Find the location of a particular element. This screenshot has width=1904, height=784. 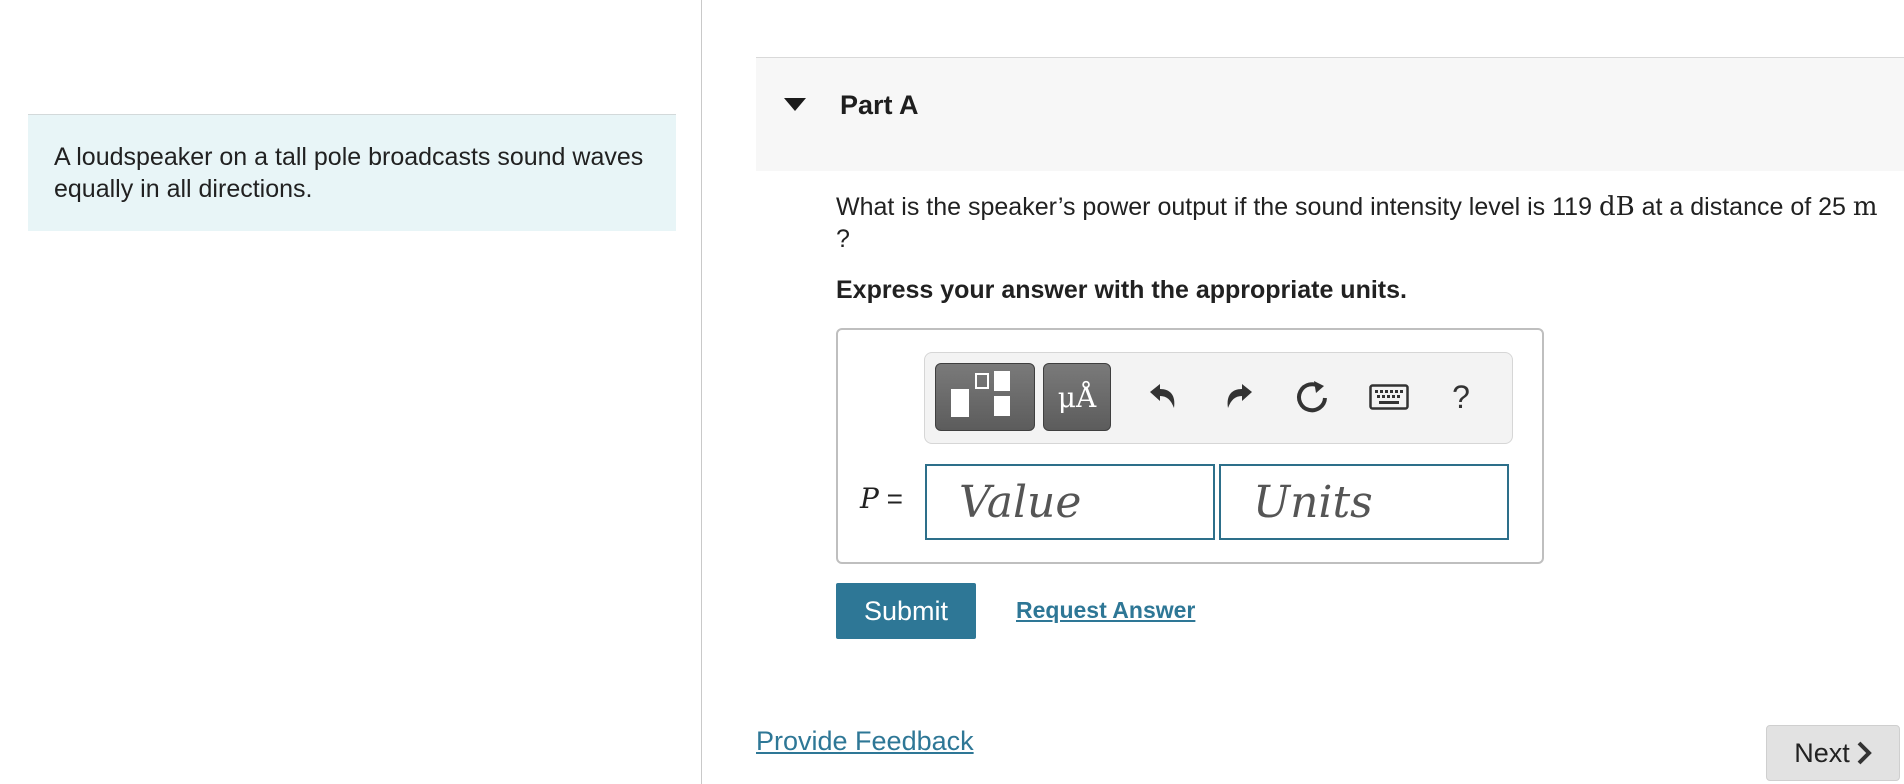

next-button: Next is located at coordinates (1833, 753).